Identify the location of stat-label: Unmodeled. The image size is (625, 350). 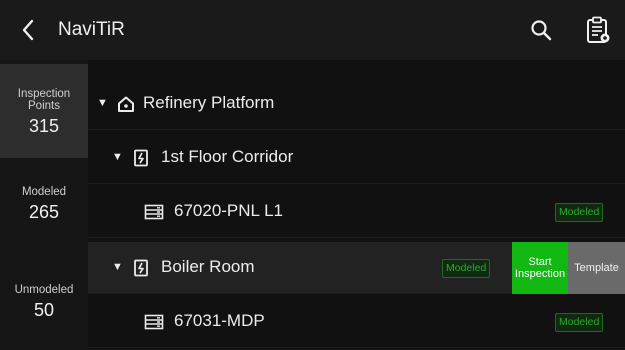
(44, 290).